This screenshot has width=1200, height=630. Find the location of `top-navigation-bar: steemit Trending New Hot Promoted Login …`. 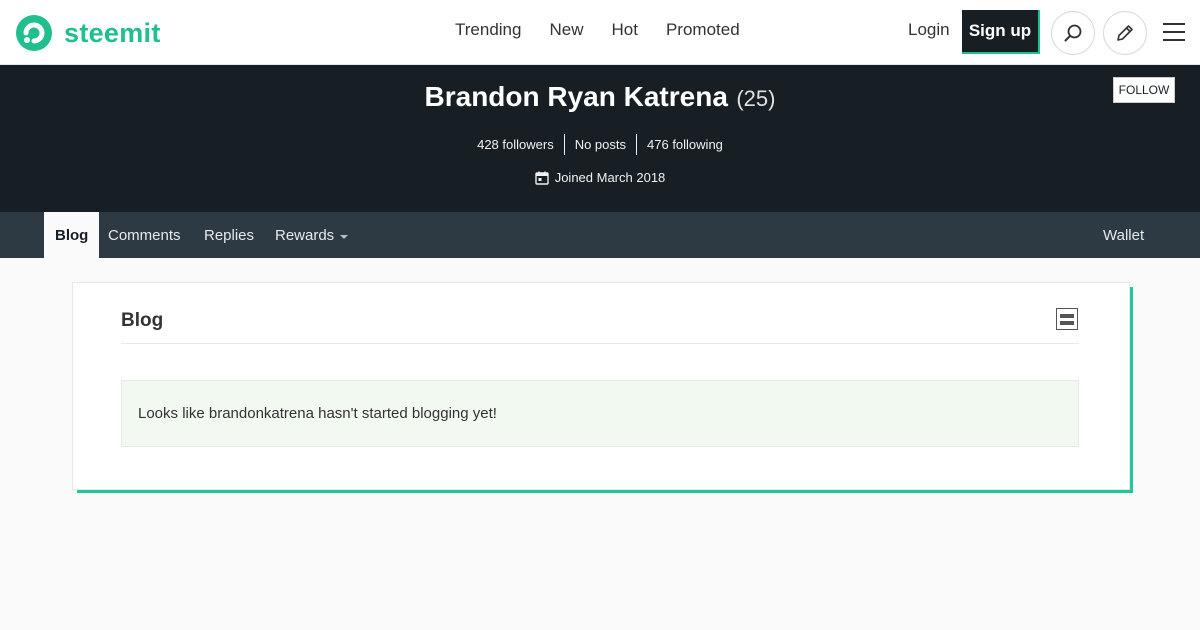

top-navigation-bar: steemit Trending New Hot Promoted Login … is located at coordinates (600, 32).